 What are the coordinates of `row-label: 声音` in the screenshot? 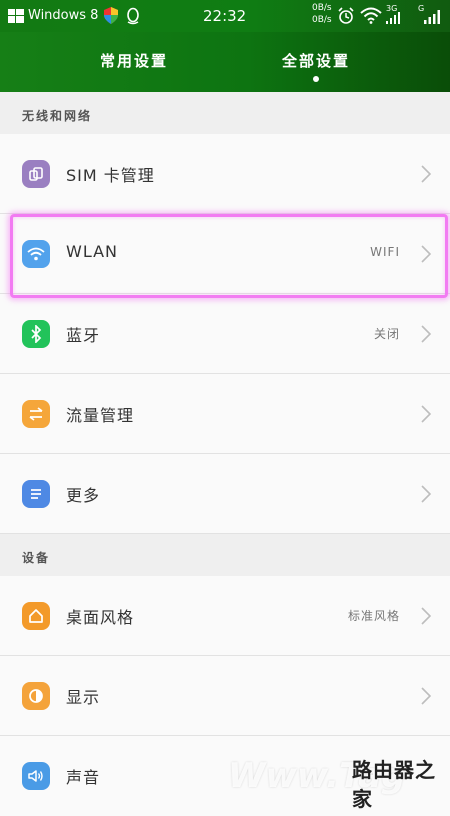 It's located at (83, 777).